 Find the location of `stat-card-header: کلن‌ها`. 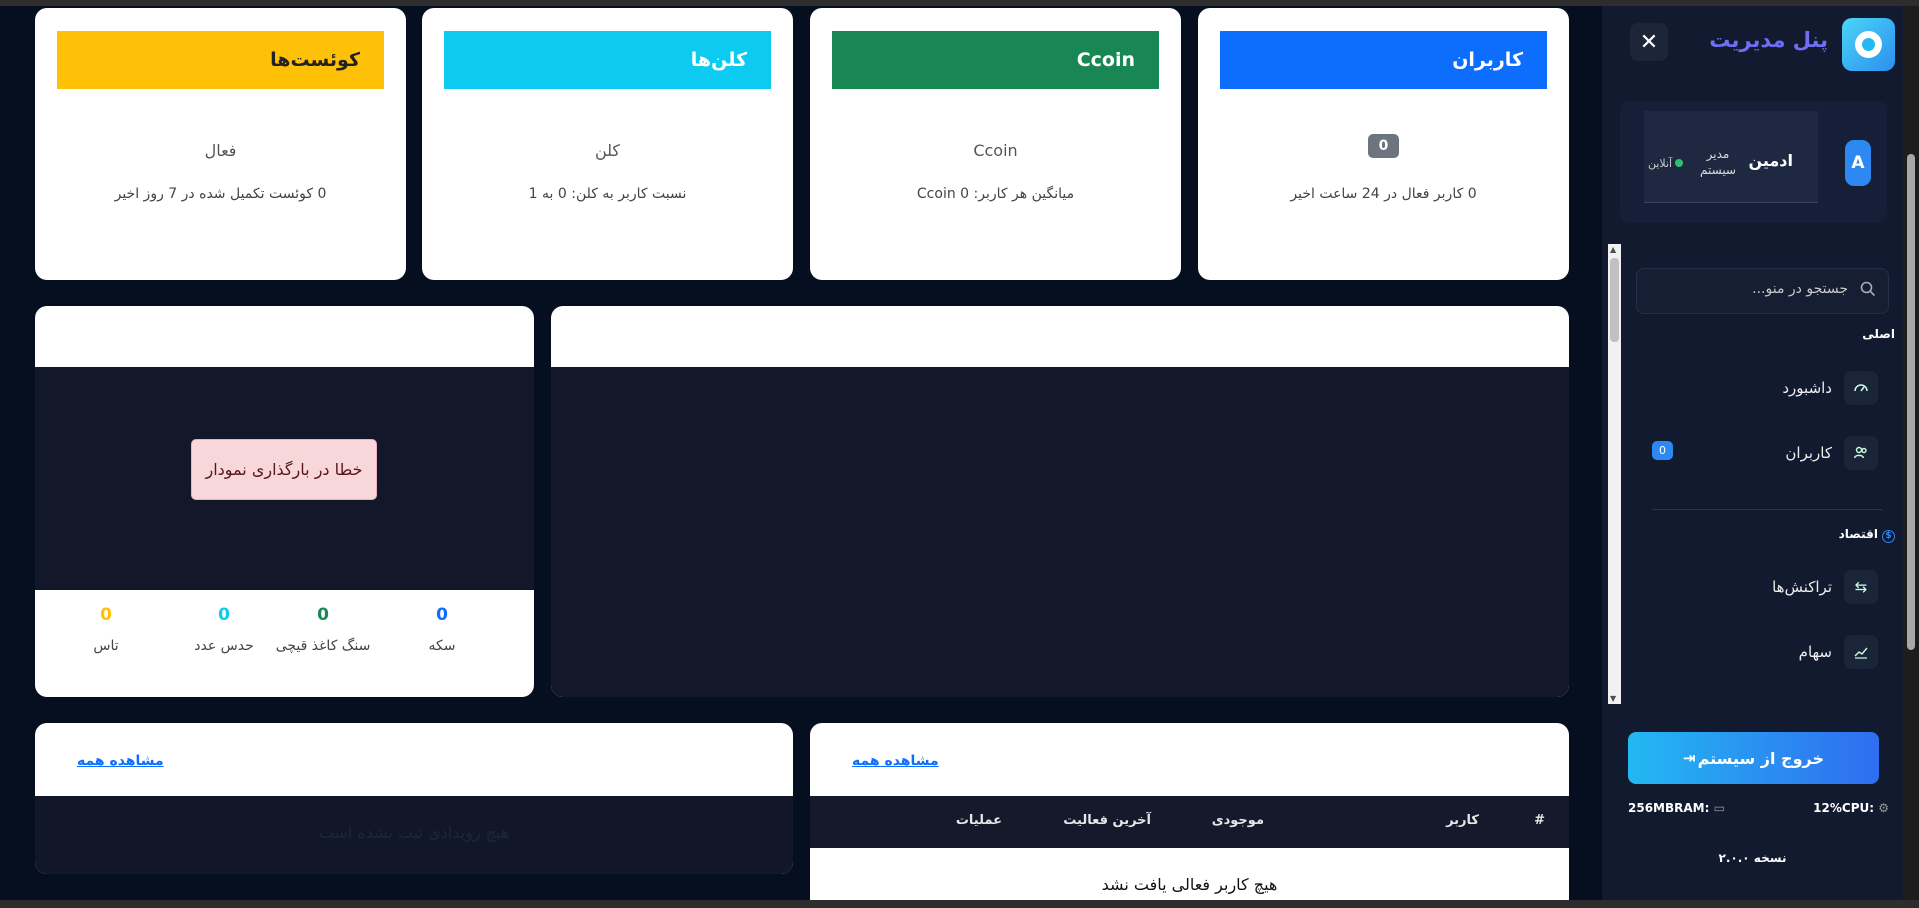

stat-card-header: کلن‌ها is located at coordinates (607, 60).